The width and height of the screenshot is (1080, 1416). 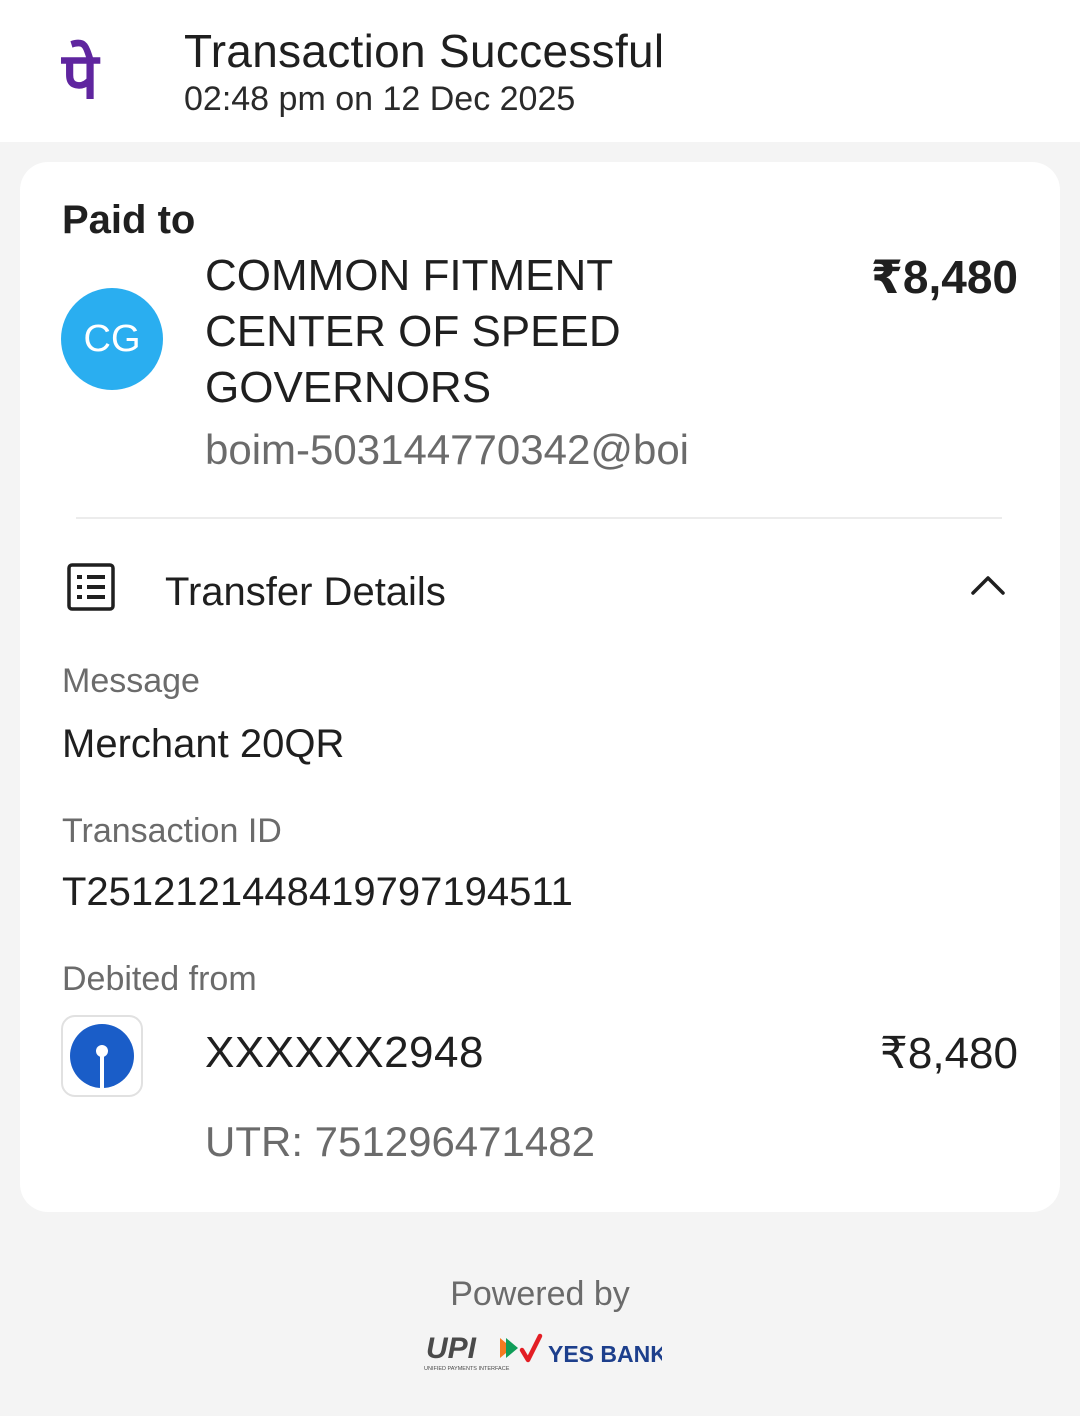 I want to click on account-number: XXXXXX2948, so click(x=344, y=1052).